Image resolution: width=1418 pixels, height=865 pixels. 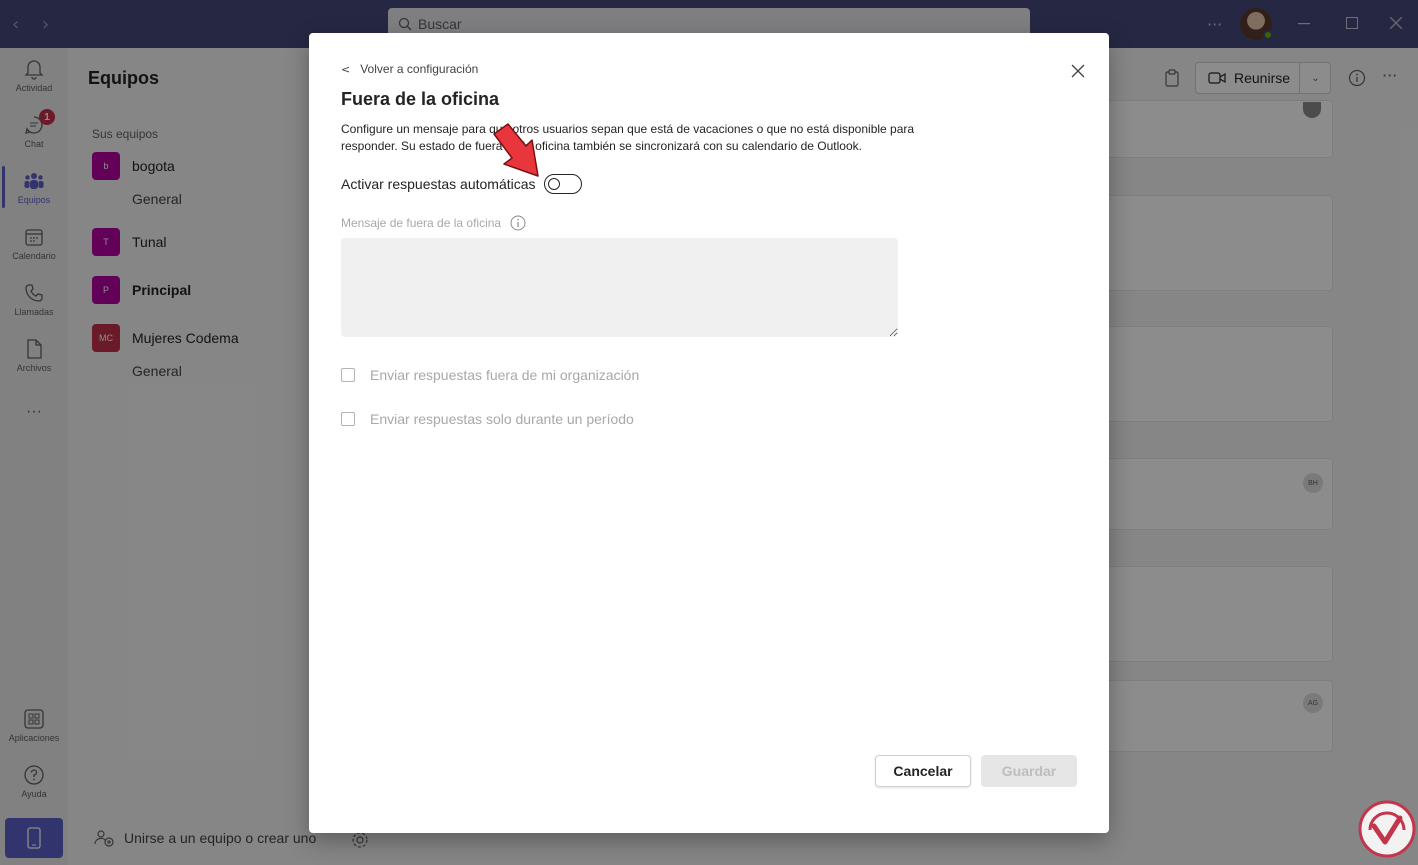 What do you see at coordinates (421, 223) in the screenshot?
I see `message-label: Mensaje de fuera de la oficina` at bounding box center [421, 223].